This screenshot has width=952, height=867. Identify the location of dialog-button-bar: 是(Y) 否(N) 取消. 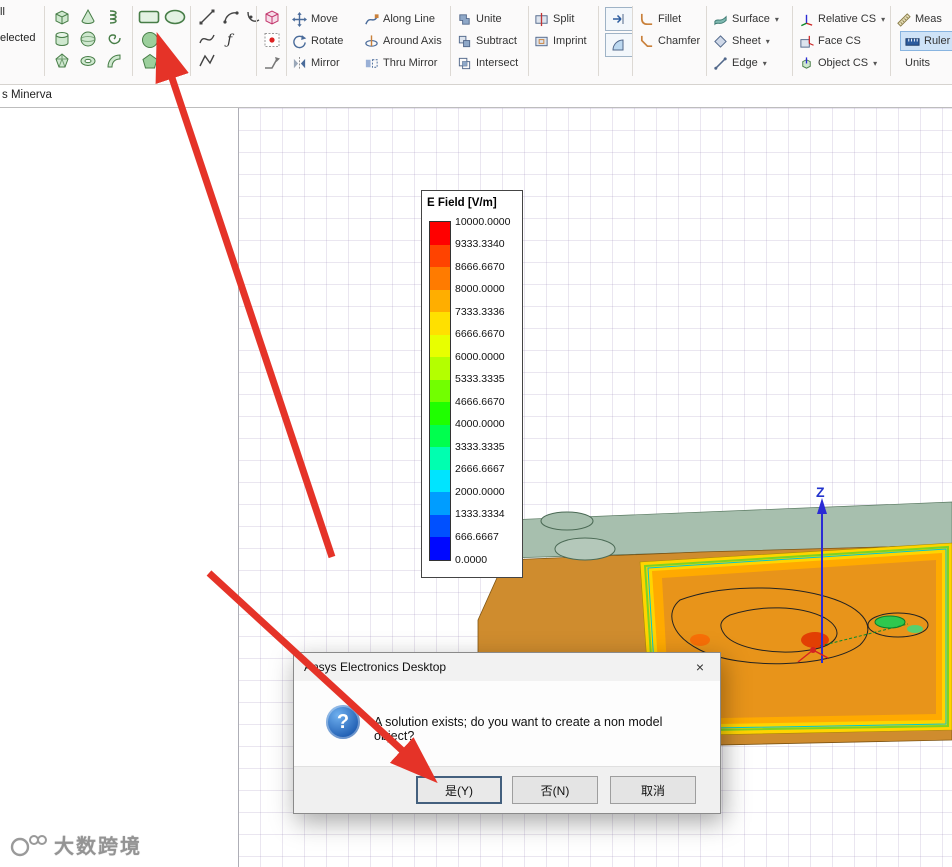
(507, 789).